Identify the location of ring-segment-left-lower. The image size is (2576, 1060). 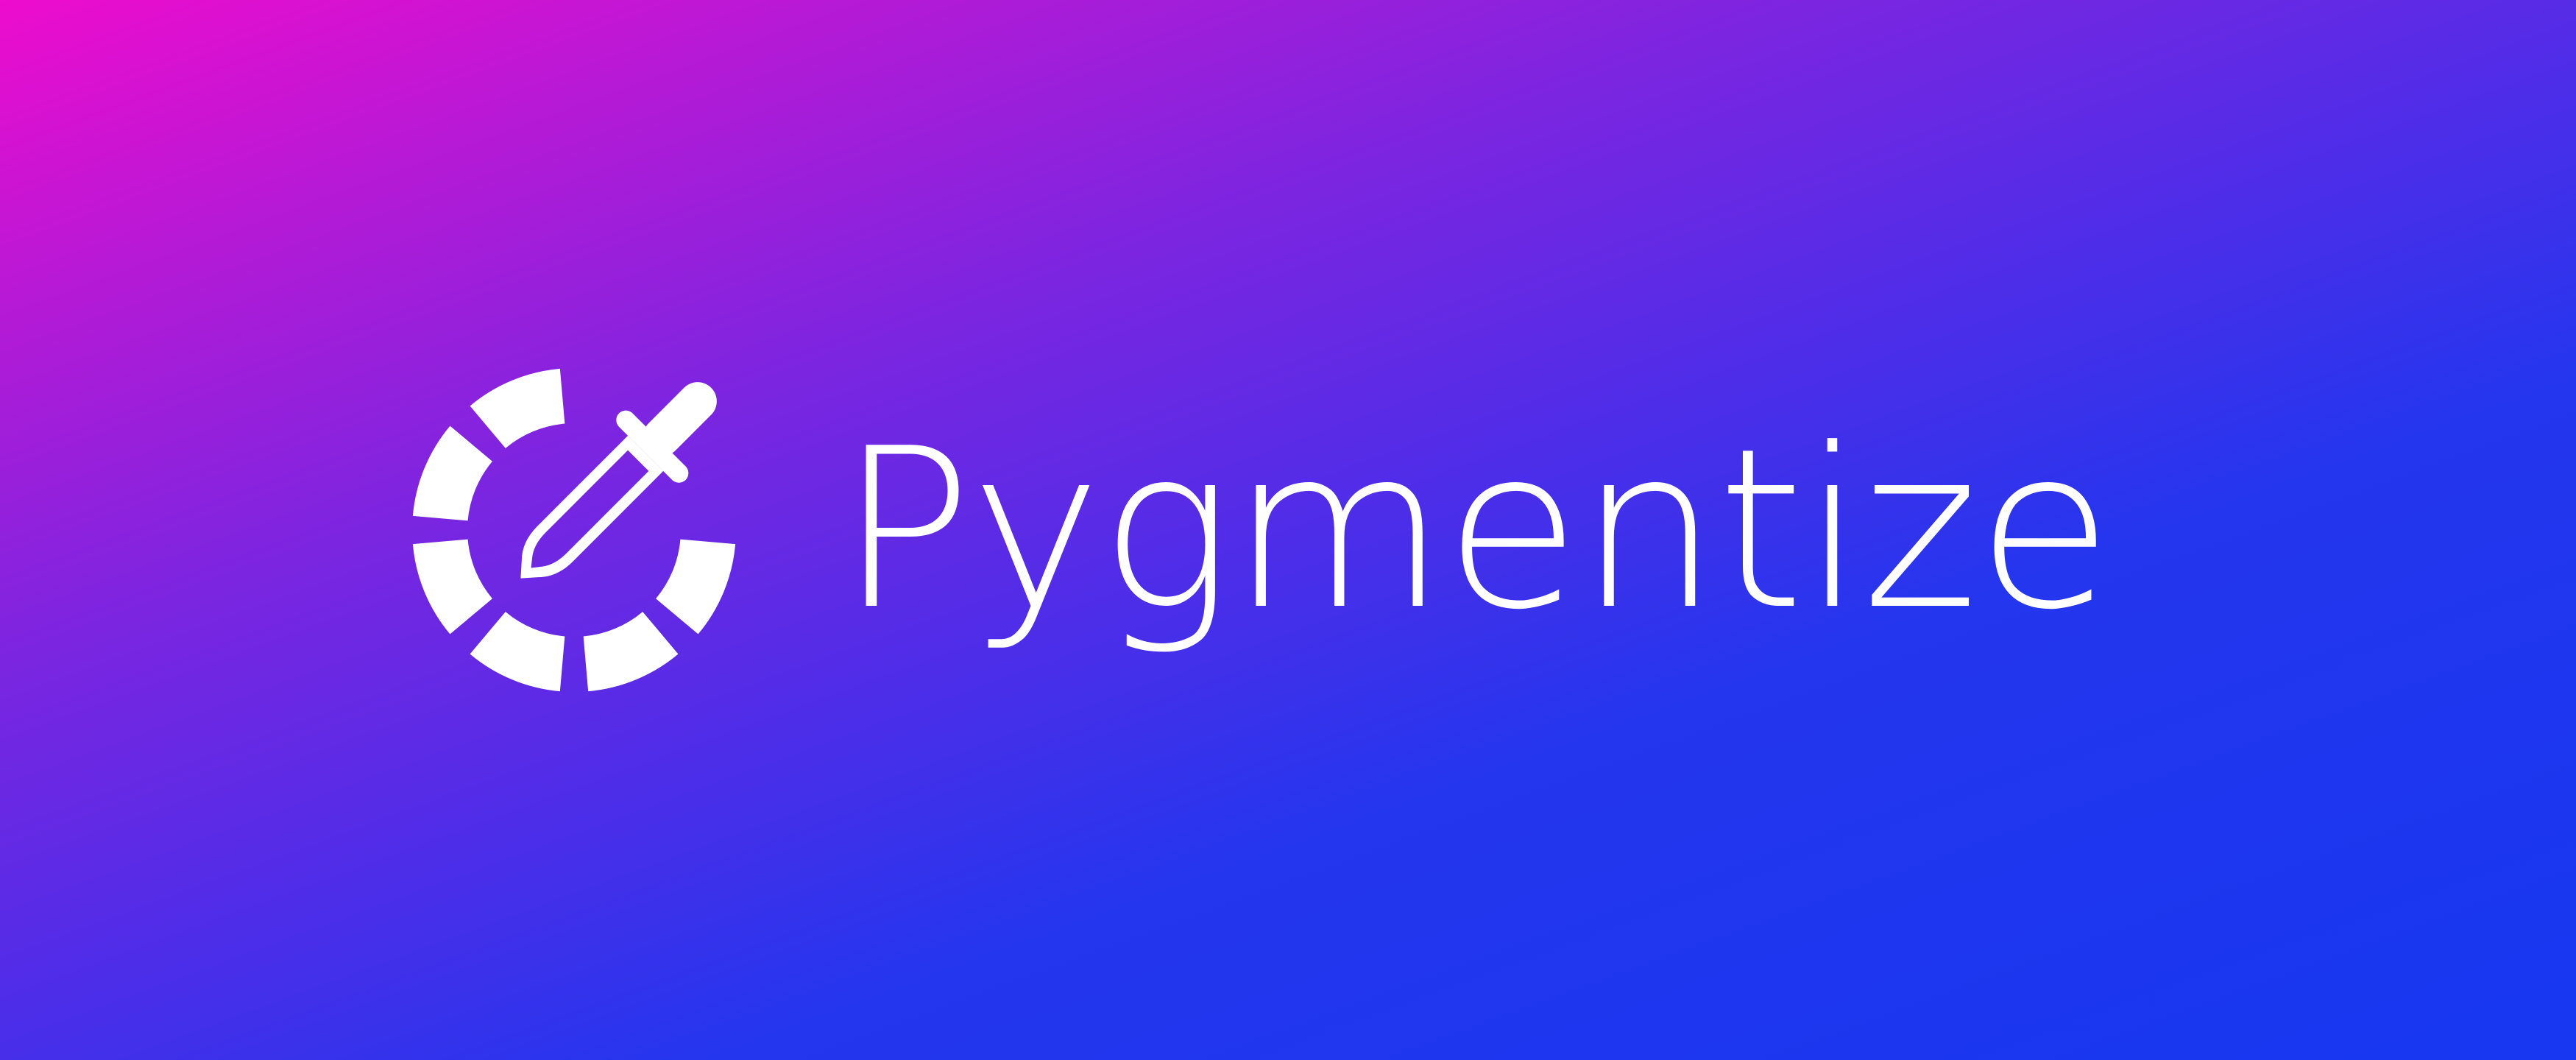
(452, 587).